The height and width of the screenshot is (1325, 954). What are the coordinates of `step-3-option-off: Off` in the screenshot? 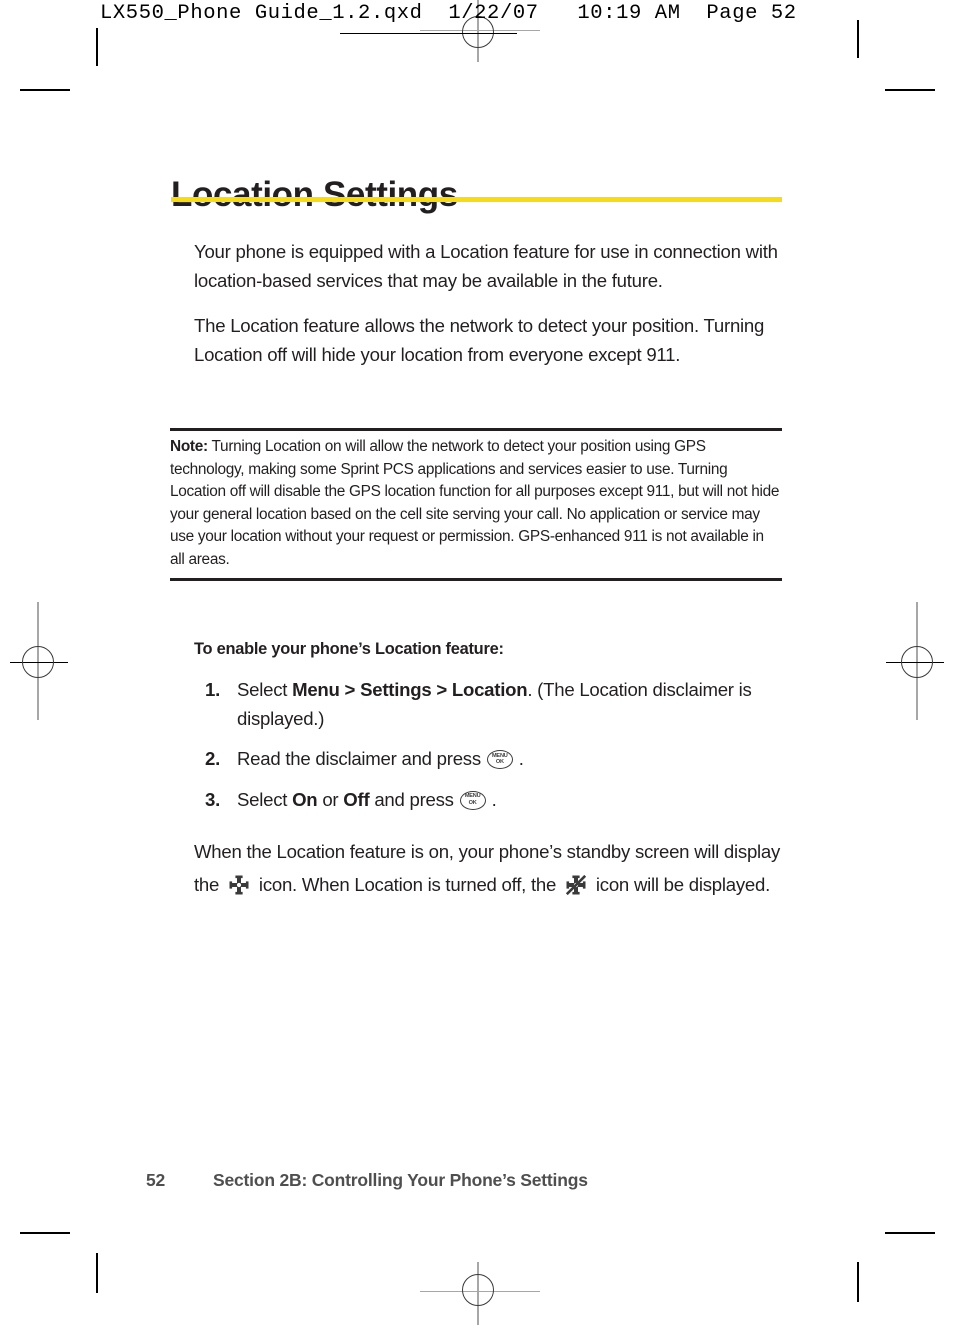 It's located at (356, 799).